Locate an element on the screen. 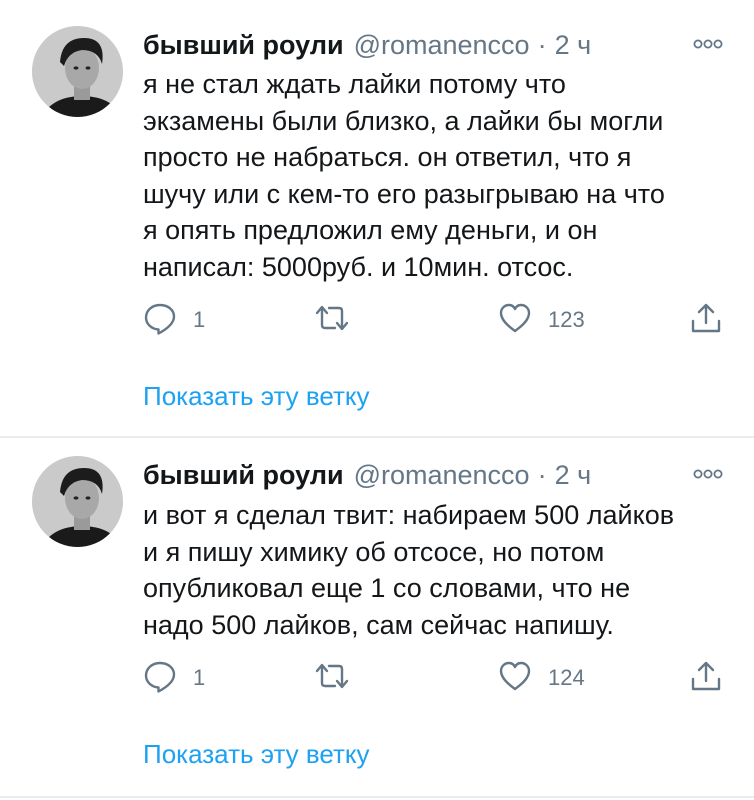 This screenshot has height=800, width=754. tweet-actions: 1 124 is located at coordinates (438, 678).